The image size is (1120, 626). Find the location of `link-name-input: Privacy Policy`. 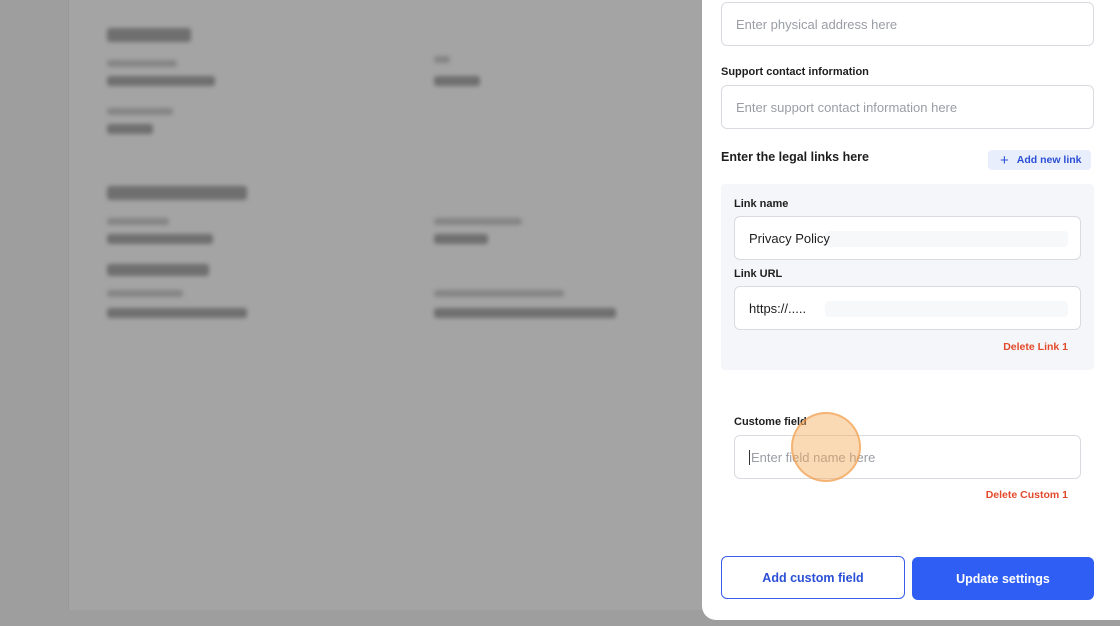

link-name-input: Privacy Policy is located at coordinates (907, 238).